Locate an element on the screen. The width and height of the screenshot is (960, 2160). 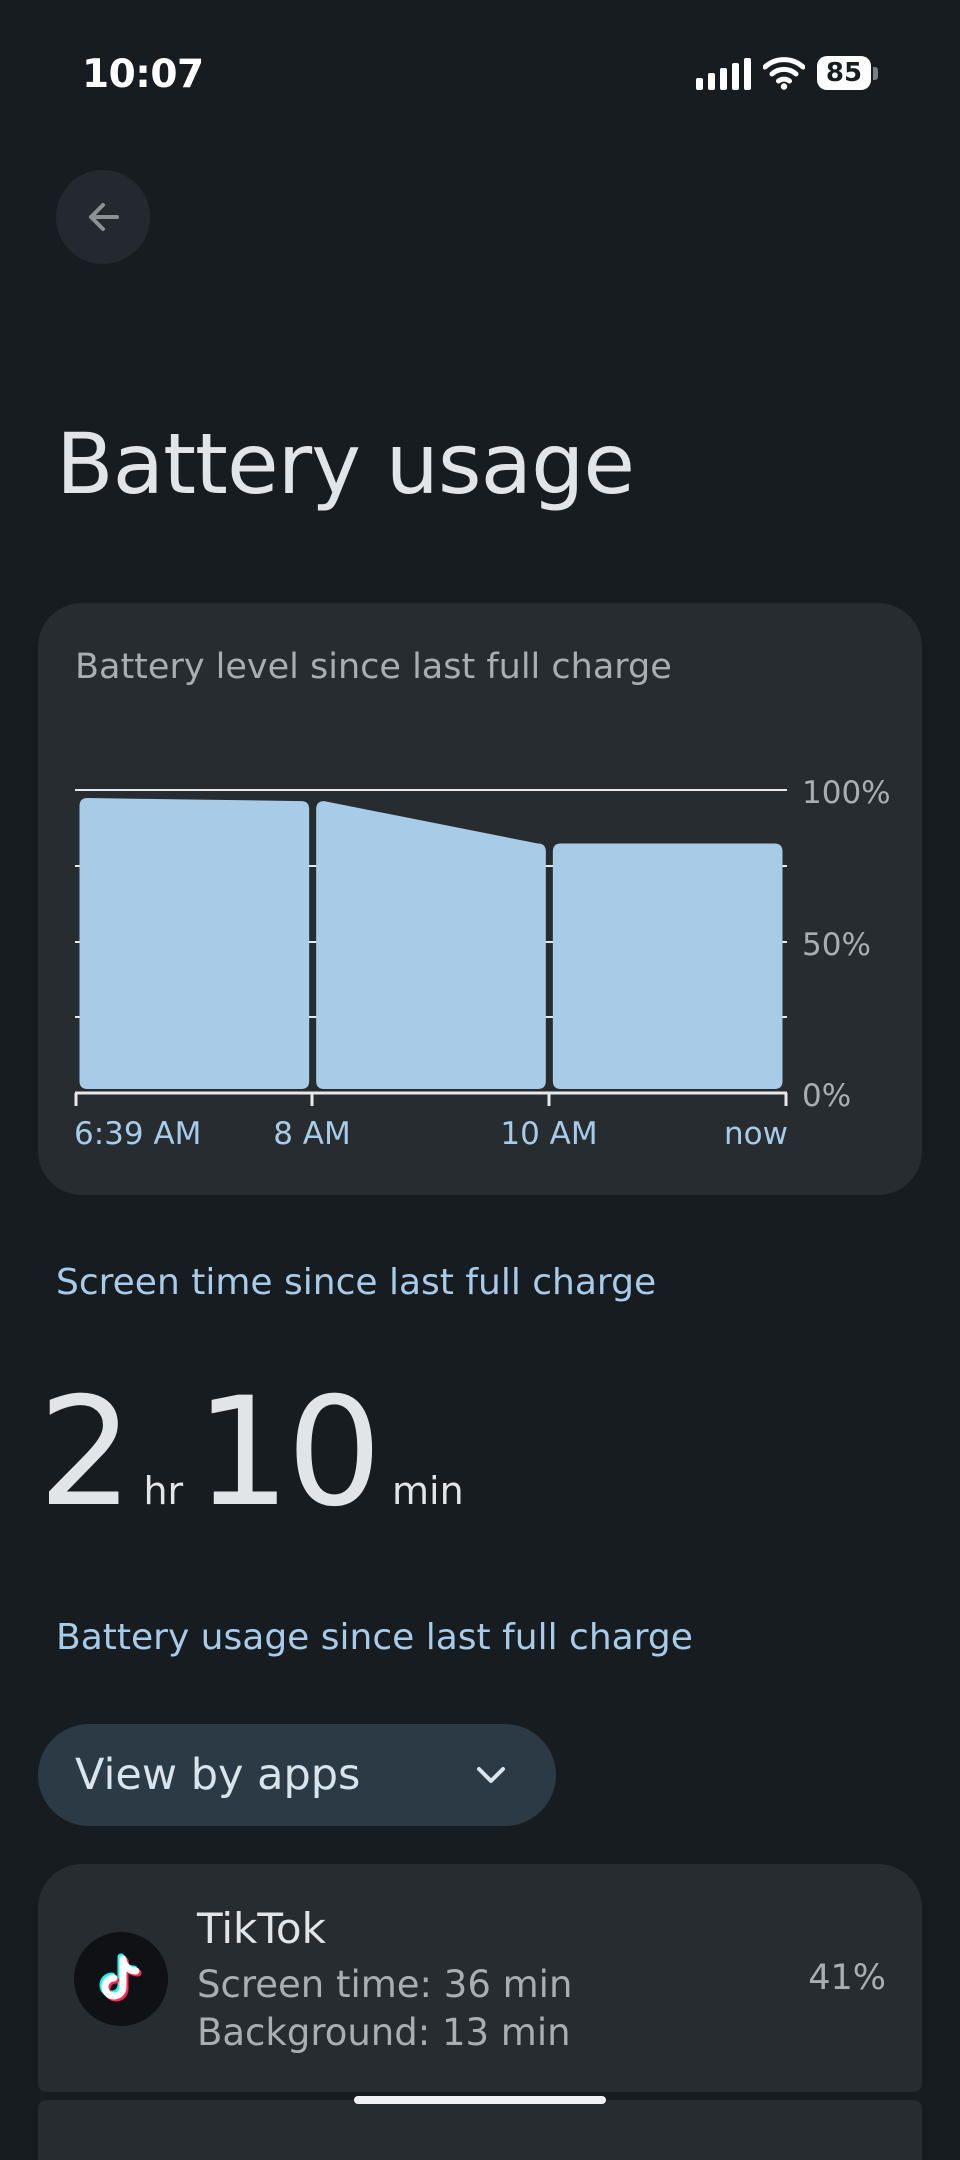
tiktok-icon is located at coordinates (121, 1979).